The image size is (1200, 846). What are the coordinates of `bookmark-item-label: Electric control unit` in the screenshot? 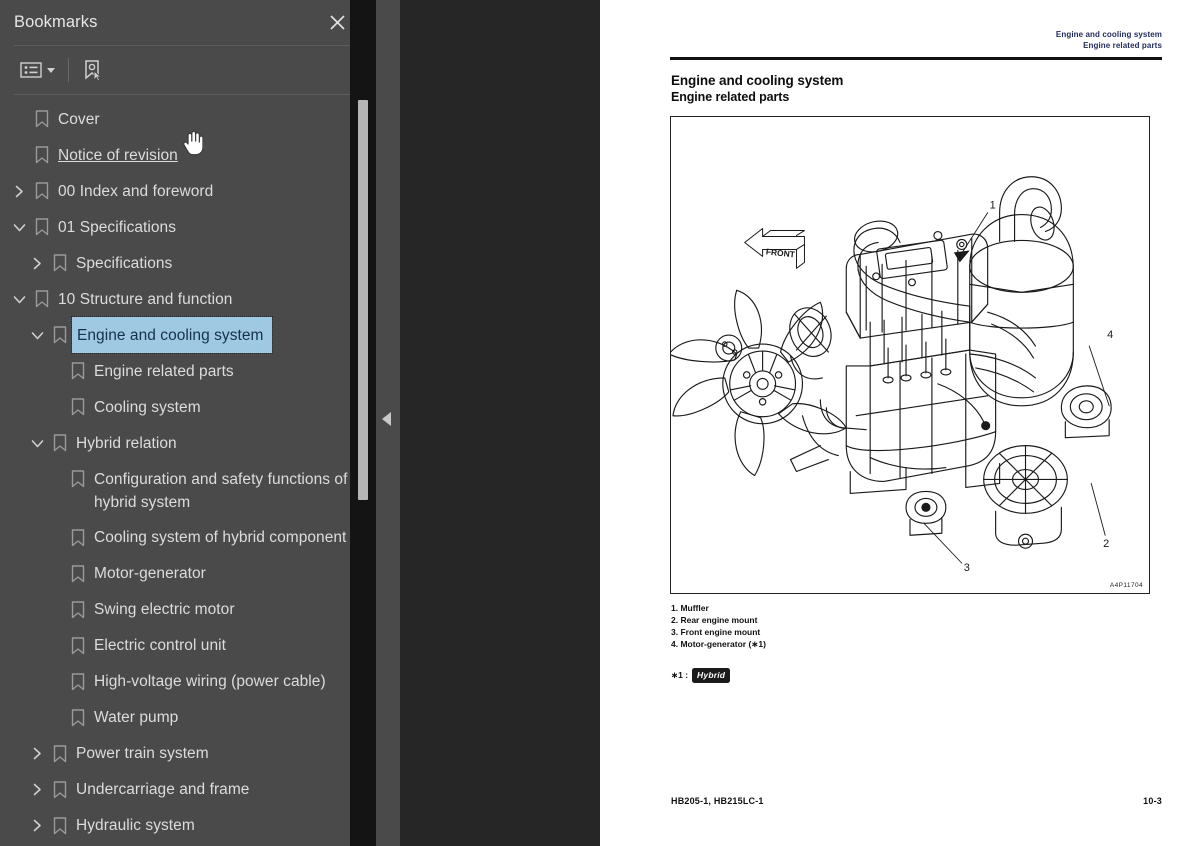 It's located at (160, 645).